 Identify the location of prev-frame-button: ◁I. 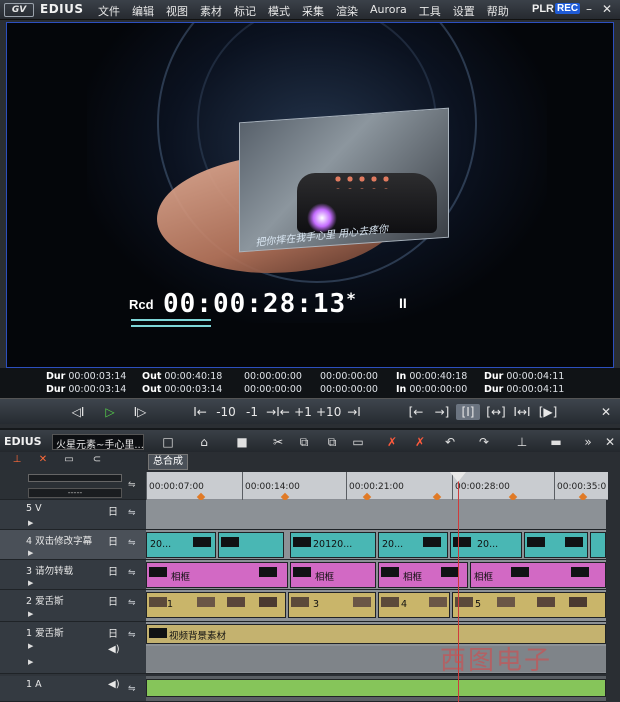
(78, 412).